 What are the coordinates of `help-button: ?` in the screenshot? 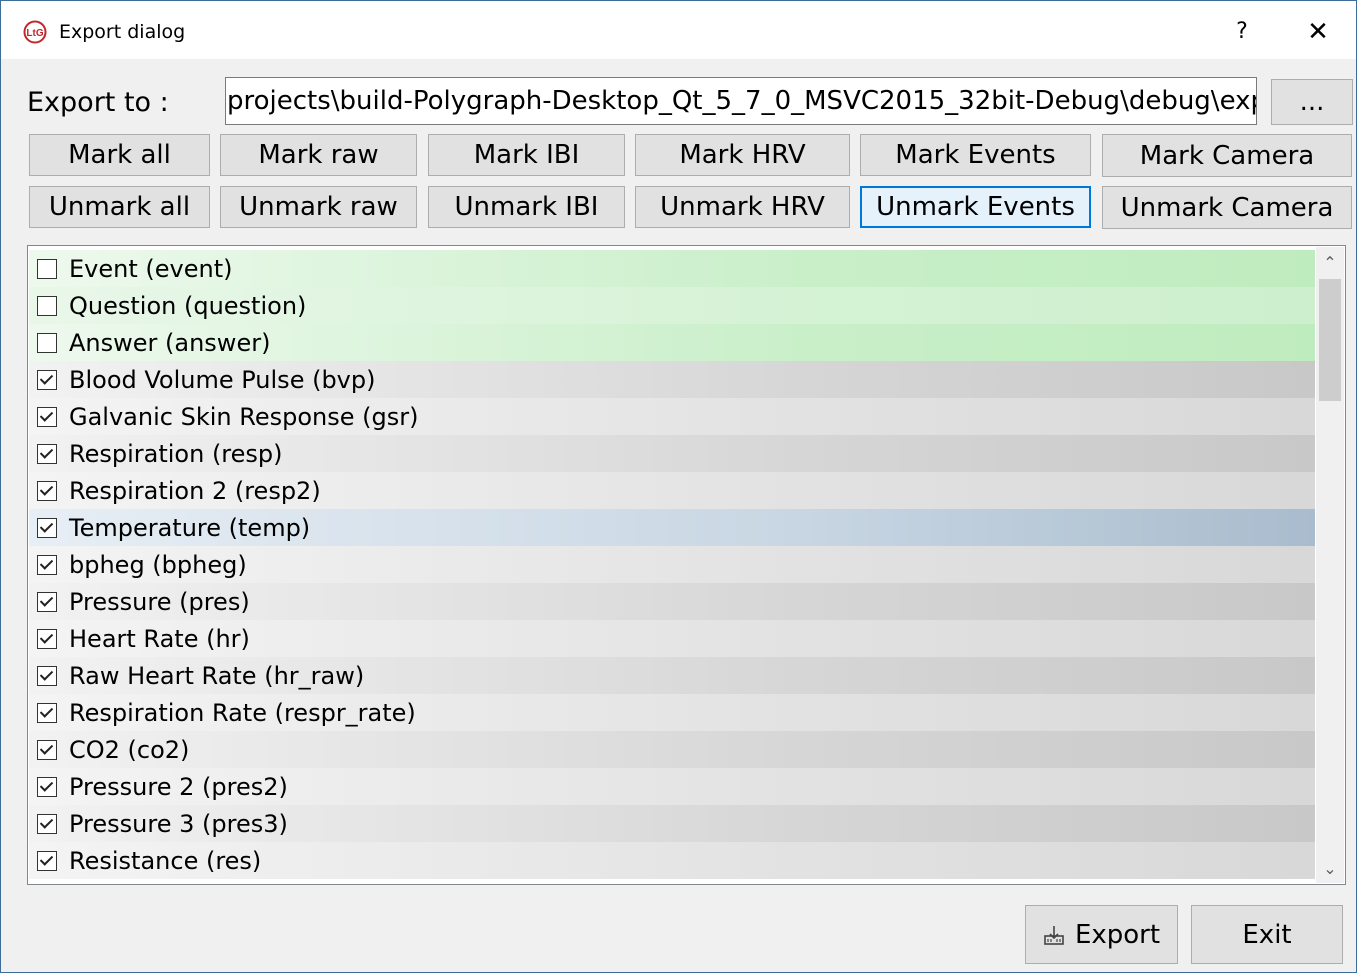 It's located at (1242, 32).